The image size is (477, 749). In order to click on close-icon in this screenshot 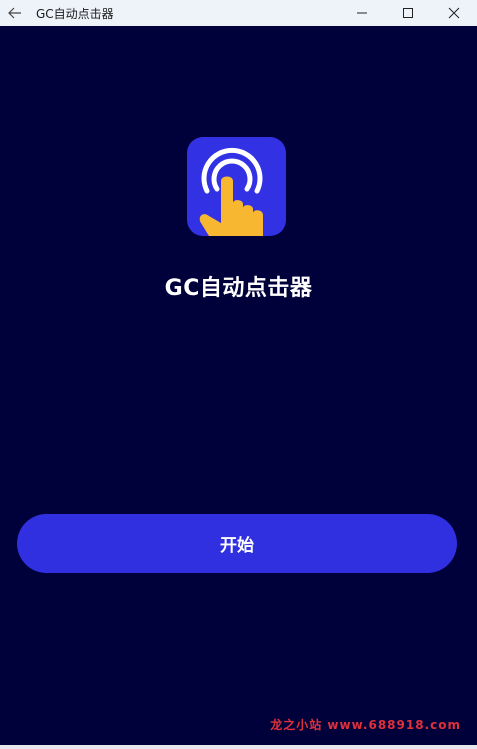, I will do `click(454, 13)`.